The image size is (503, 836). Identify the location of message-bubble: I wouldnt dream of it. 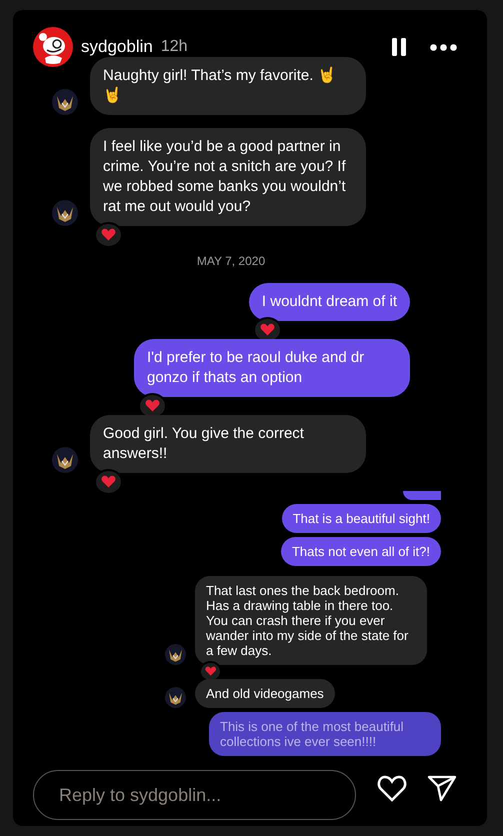
(329, 302).